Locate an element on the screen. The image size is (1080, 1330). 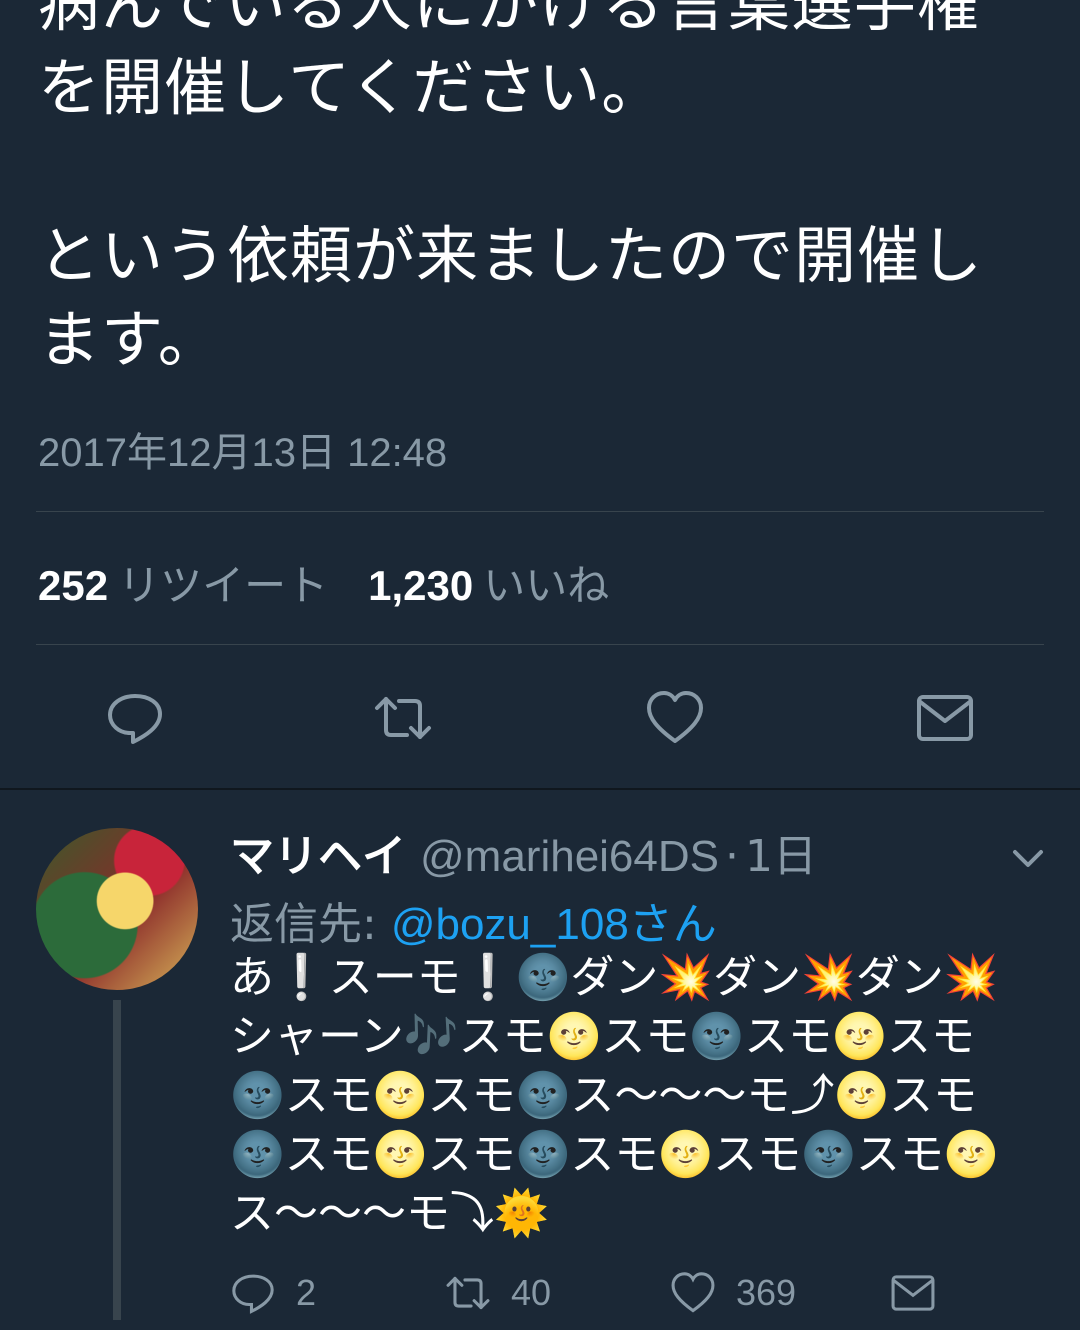
reply-count: 2 is located at coordinates (306, 1292).